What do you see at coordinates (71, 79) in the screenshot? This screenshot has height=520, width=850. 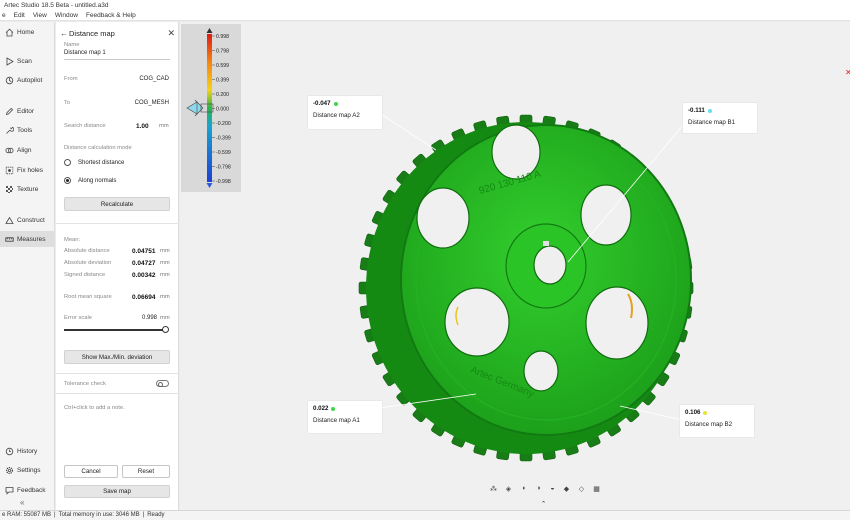 I see `from-label: From` at bounding box center [71, 79].